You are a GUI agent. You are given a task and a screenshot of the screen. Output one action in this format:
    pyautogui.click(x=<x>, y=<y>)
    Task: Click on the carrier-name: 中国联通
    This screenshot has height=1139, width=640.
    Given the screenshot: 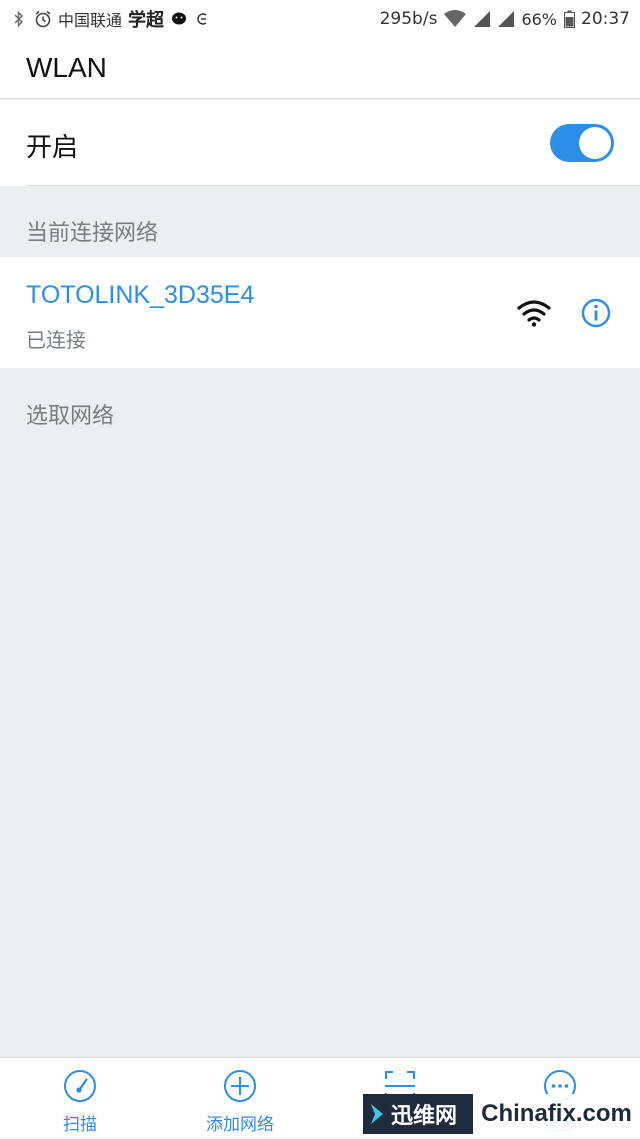 What is the action you would take?
    pyautogui.click(x=90, y=20)
    